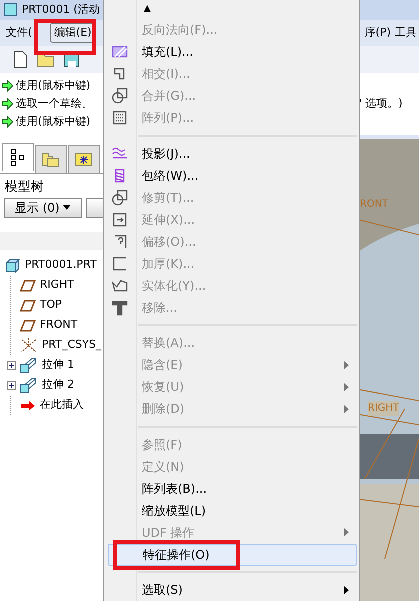 This screenshot has height=601, width=419. Describe the element at coordinates (95, 208) in the screenshot. I see `settings-dropdown` at that location.